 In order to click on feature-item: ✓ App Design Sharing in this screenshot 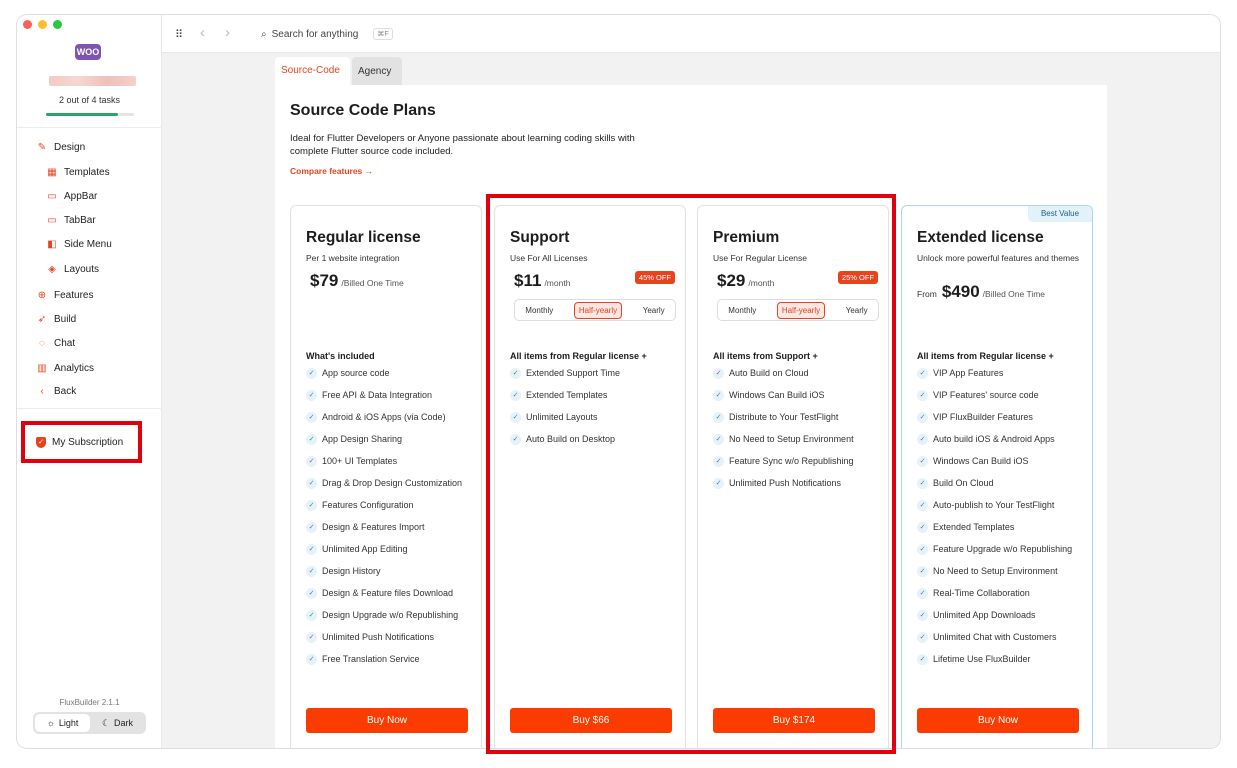, I will do `click(391, 439)`.